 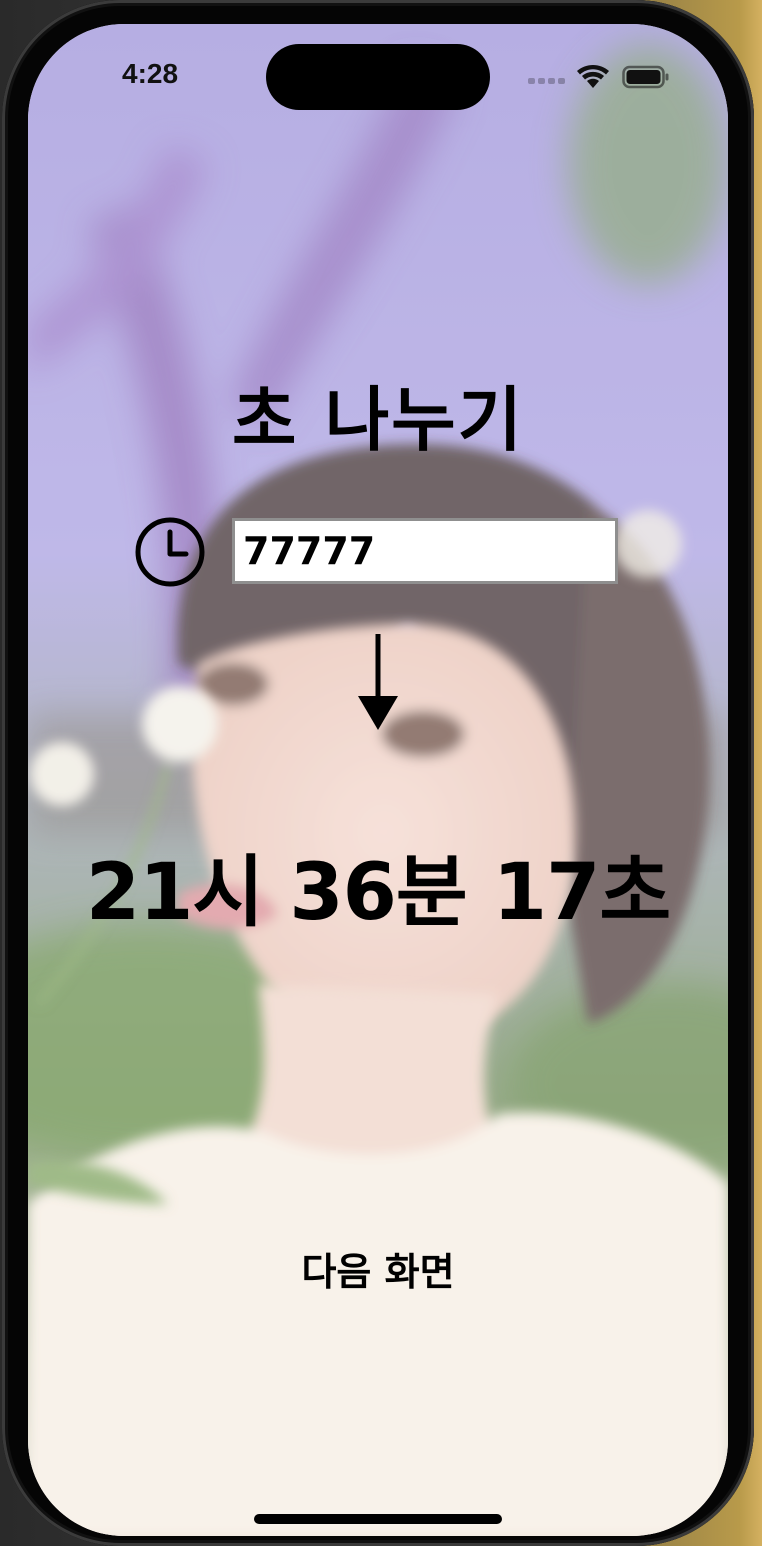 What do you see at coordinates (645, 77) in the screenshot?
I see `battery-icon` at bounding box center [645, 77].